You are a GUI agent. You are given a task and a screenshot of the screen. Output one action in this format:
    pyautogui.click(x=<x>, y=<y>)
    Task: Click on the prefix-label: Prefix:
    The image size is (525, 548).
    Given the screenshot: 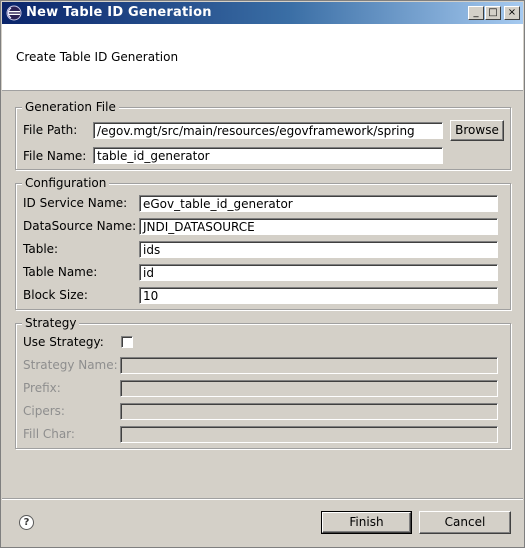 What is the action you would take?
    pyautogui.click(x=42, y=388)
    